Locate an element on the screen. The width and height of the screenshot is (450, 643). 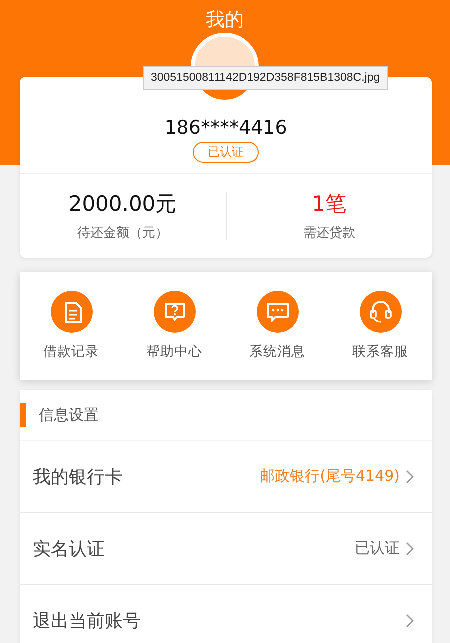
section-title: 信息设置 is located at coordinates (69, 415).